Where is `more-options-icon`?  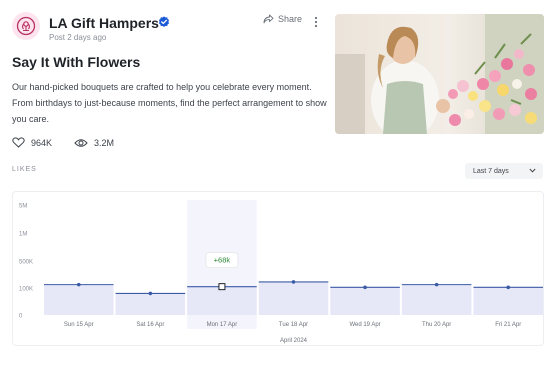 more-options-icon is located at coordinates (316, 22).